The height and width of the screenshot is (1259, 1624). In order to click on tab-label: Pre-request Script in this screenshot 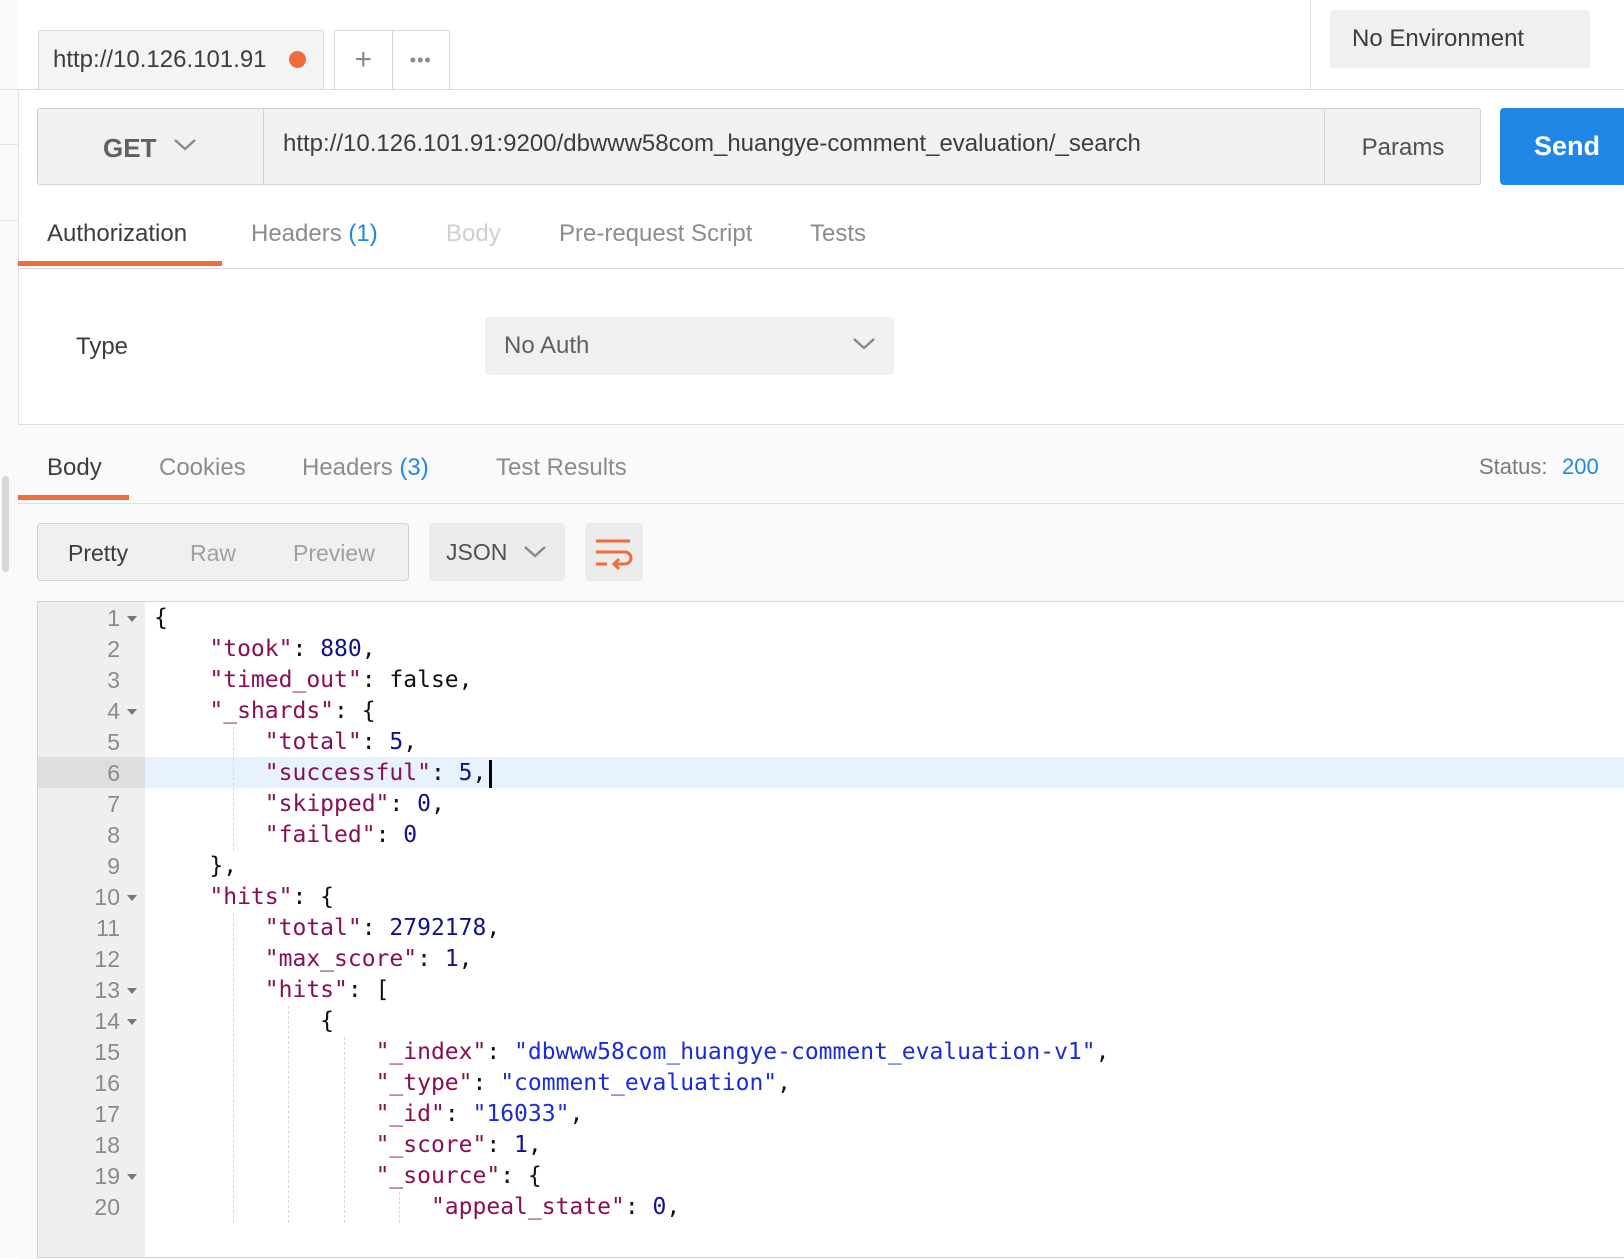, I will do `click(656, 233)`.